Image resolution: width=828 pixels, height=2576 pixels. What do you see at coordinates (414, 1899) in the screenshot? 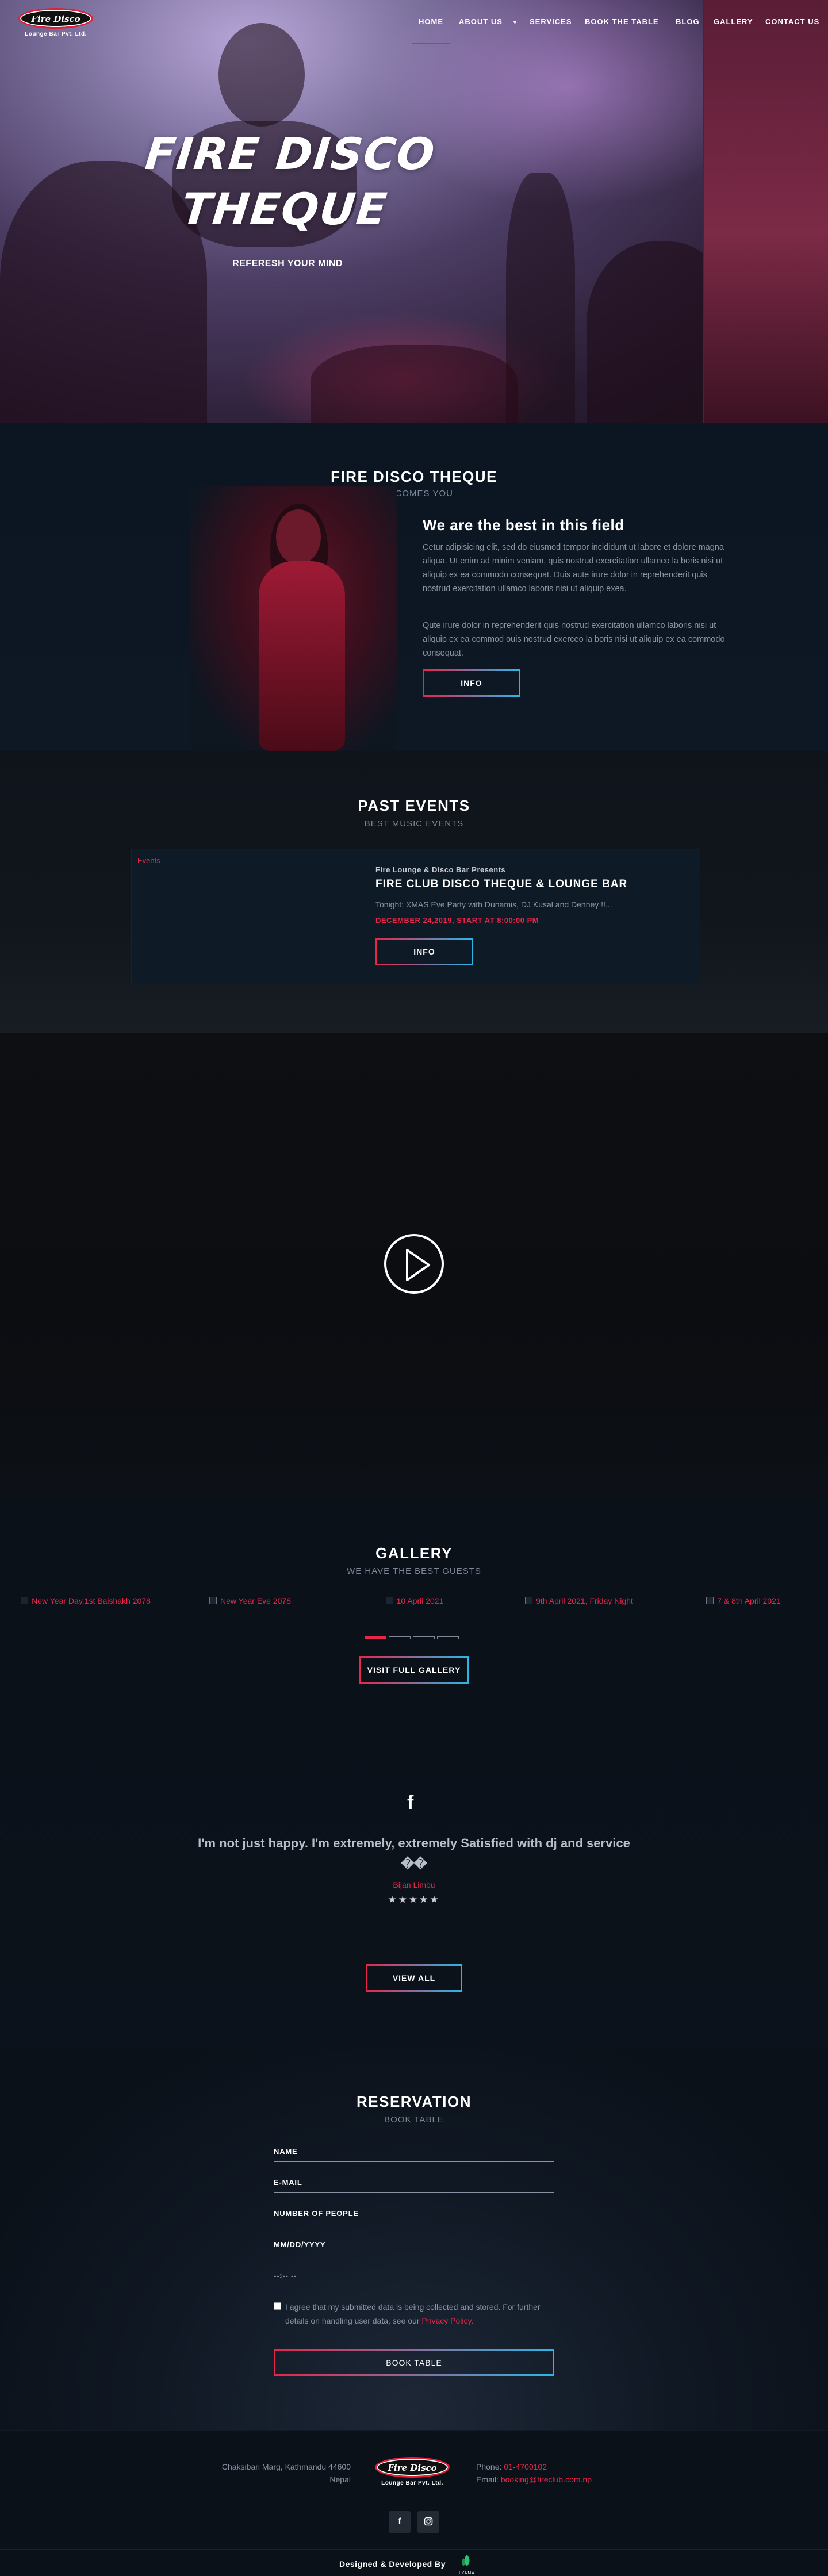
I see `rating-stars: ★★★★★` at bounding box center [414, 1899].